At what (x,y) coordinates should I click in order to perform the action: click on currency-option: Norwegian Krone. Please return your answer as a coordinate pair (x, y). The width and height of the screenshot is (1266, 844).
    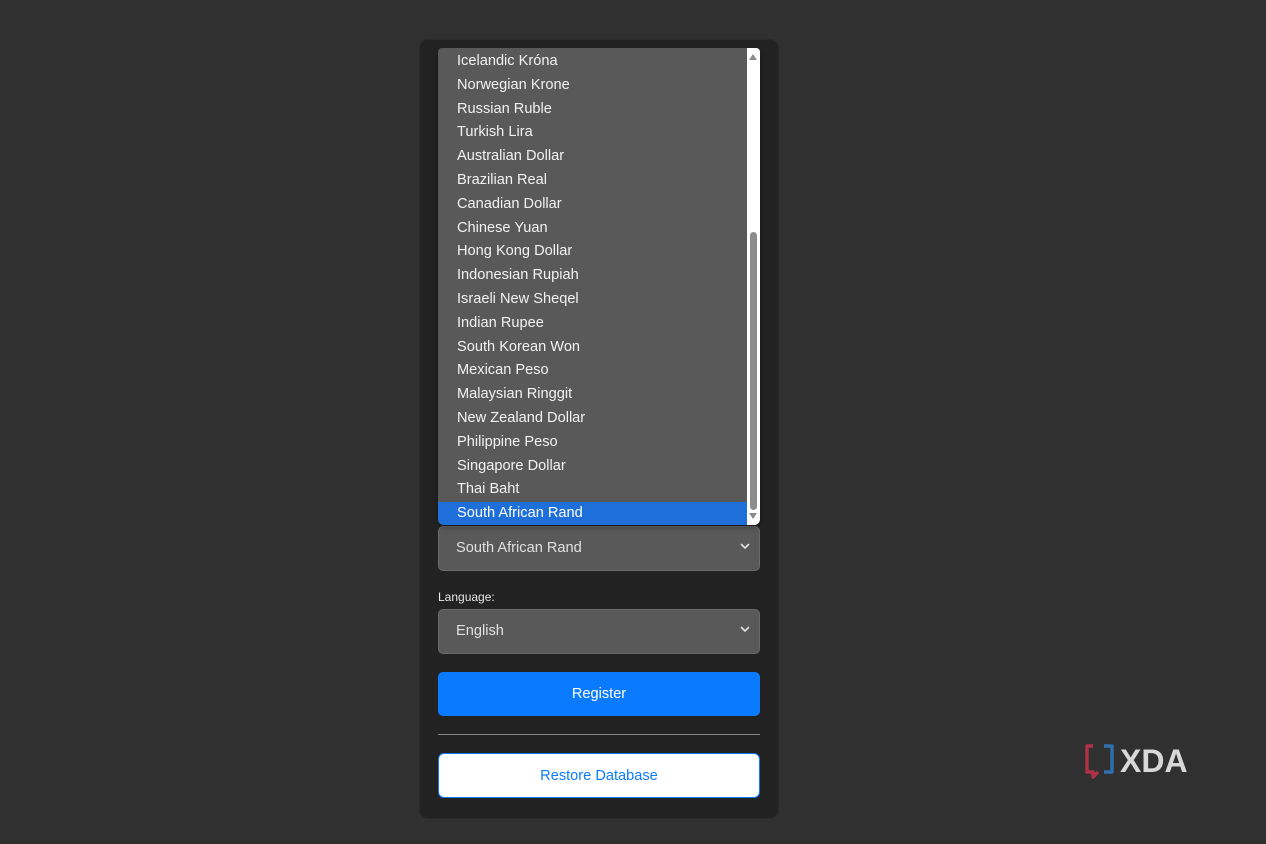
    Looking at the image, I should click on (599, 86).